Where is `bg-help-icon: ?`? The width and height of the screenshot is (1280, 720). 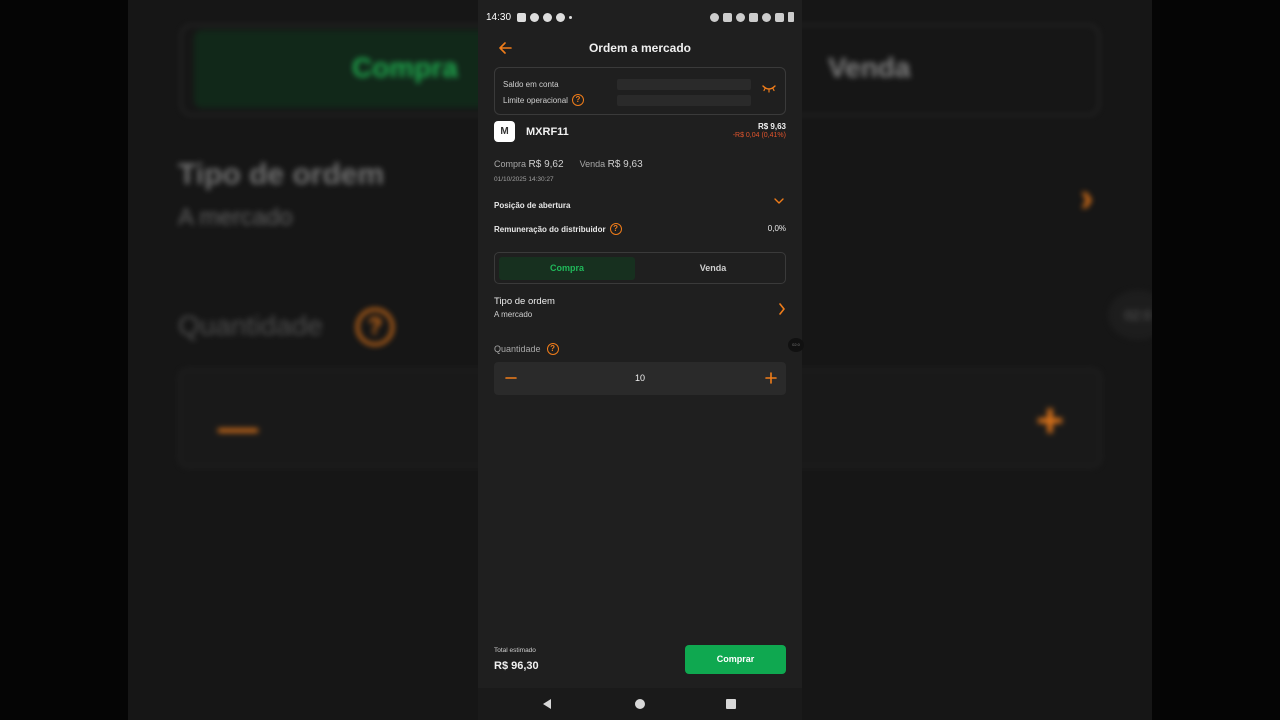
bg-help-icon: ? is located at coordinates (375, 327).